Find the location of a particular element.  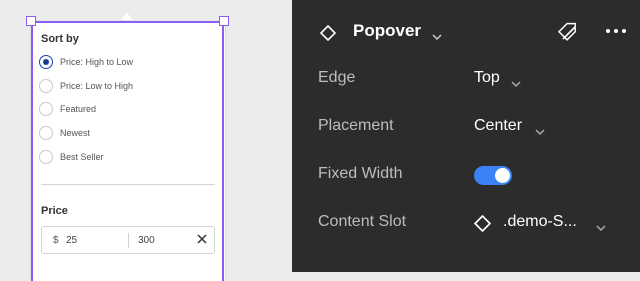

price-title: Price is located at coordinates (54, 211).